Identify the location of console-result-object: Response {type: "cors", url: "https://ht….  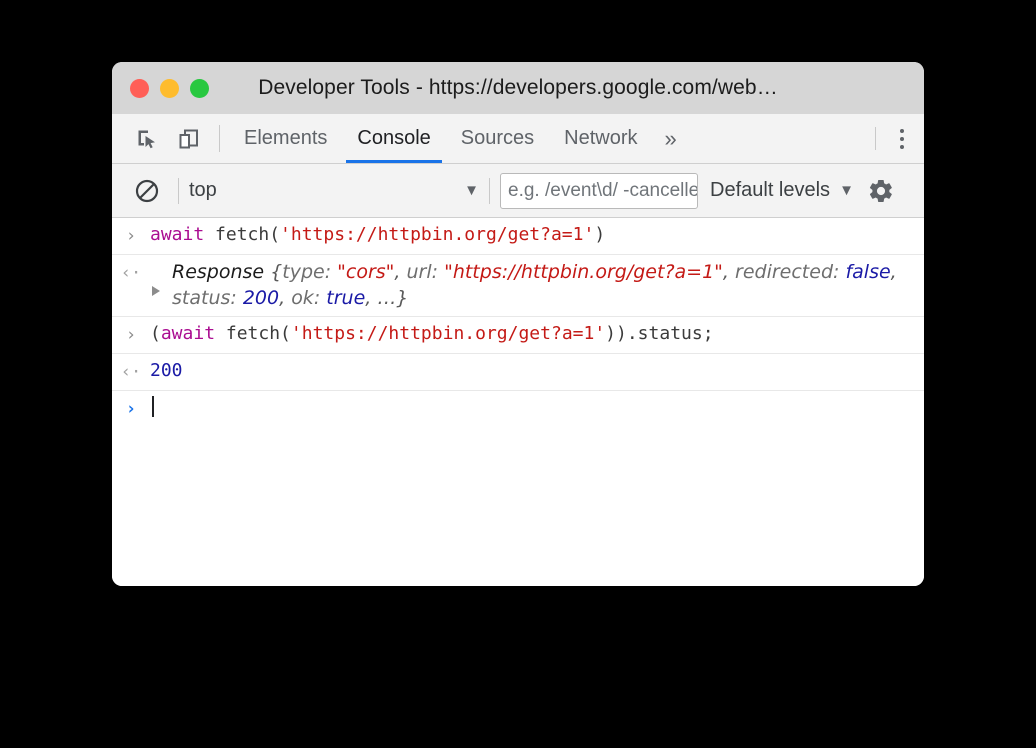
(537, 285).